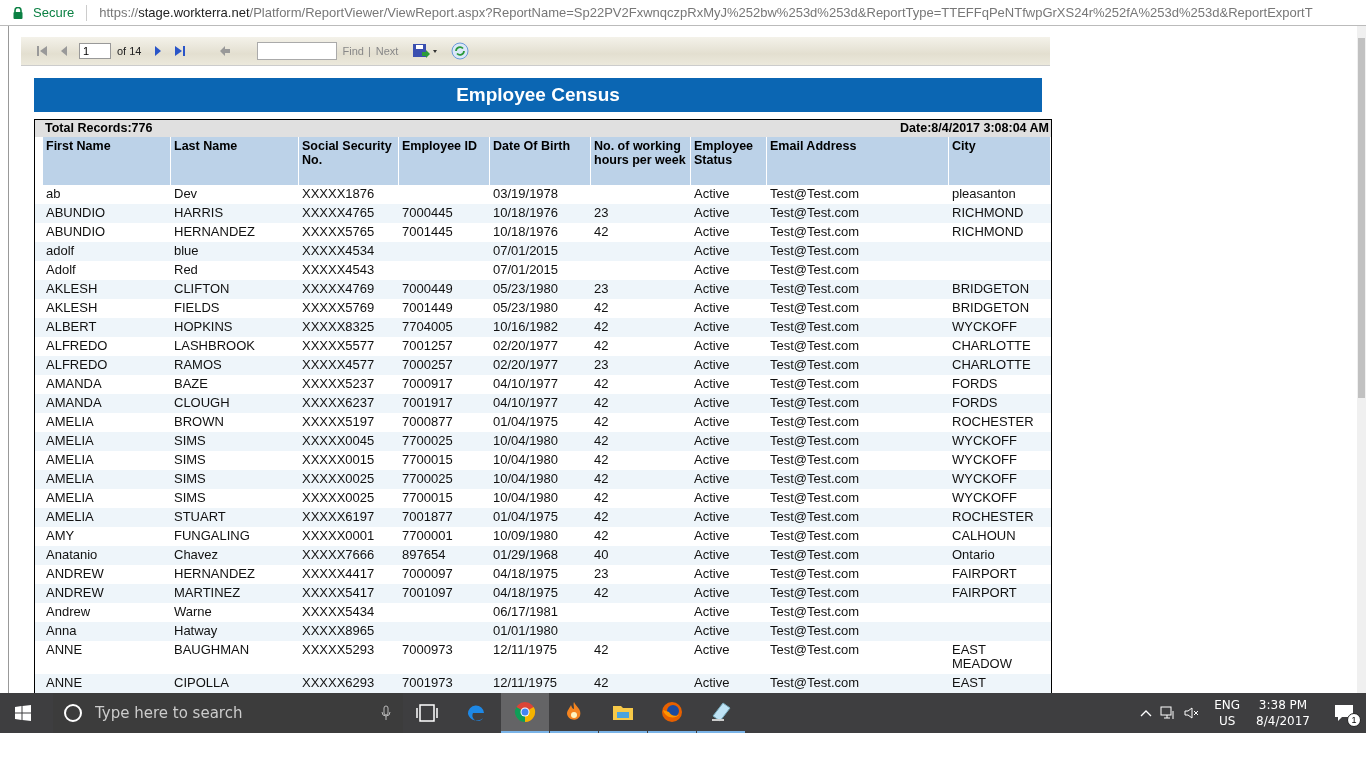 Image resolution: width=1366 pixels, height=768 pixels. Describe the element at coordinates (1283, 705) in the screenshot. I see `clock-time: 3:38 PM` at that location.